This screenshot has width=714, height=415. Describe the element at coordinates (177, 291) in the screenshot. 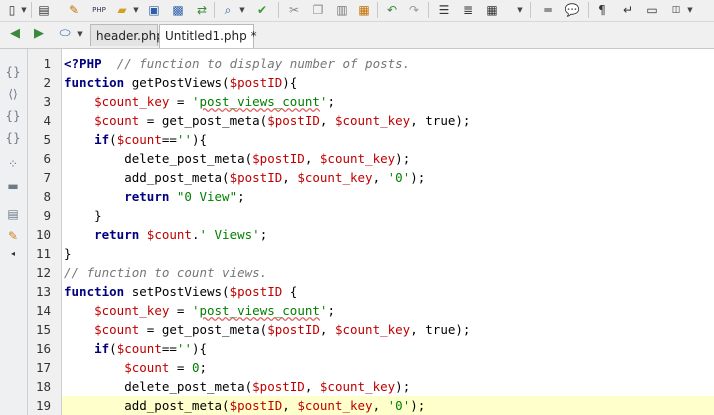

I see `code-token: setPostViews(` at that location.